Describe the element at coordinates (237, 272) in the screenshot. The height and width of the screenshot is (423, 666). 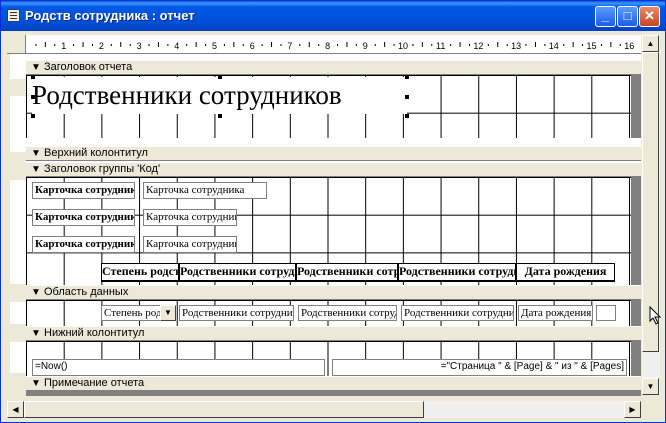
I see `column-header-relatives-1: Родственники сотрудника` at that location.